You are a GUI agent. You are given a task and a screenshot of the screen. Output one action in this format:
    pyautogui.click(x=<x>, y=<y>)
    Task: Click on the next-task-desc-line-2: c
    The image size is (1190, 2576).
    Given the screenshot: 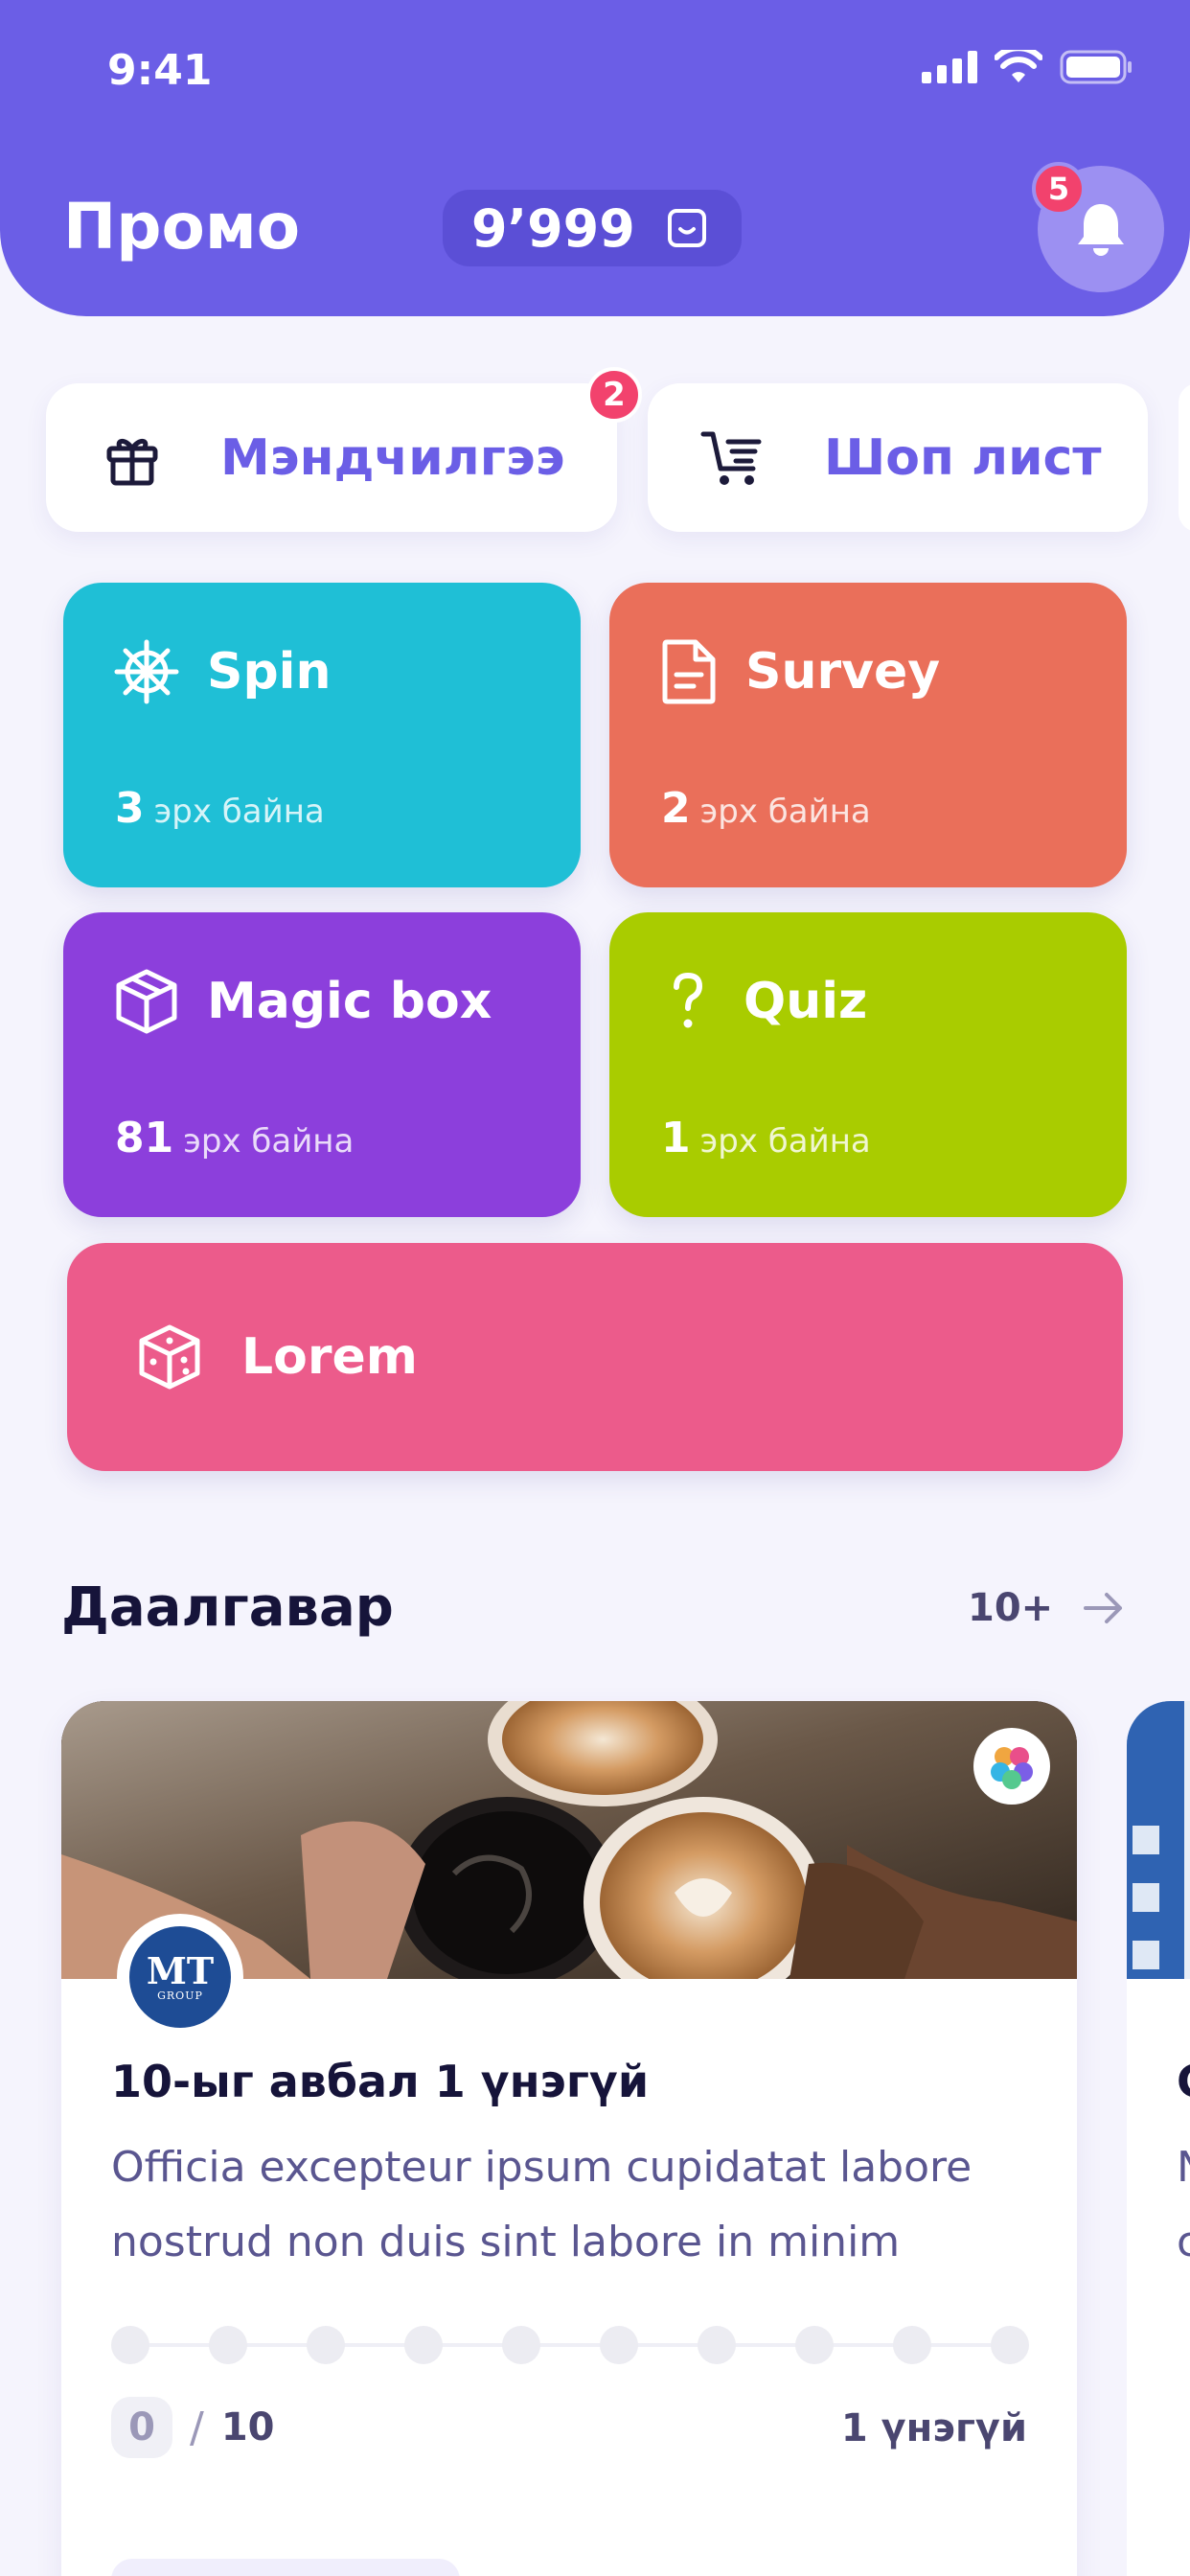 What is the action you would take?
    pyautogui.click(x=1184, y=2242)
    